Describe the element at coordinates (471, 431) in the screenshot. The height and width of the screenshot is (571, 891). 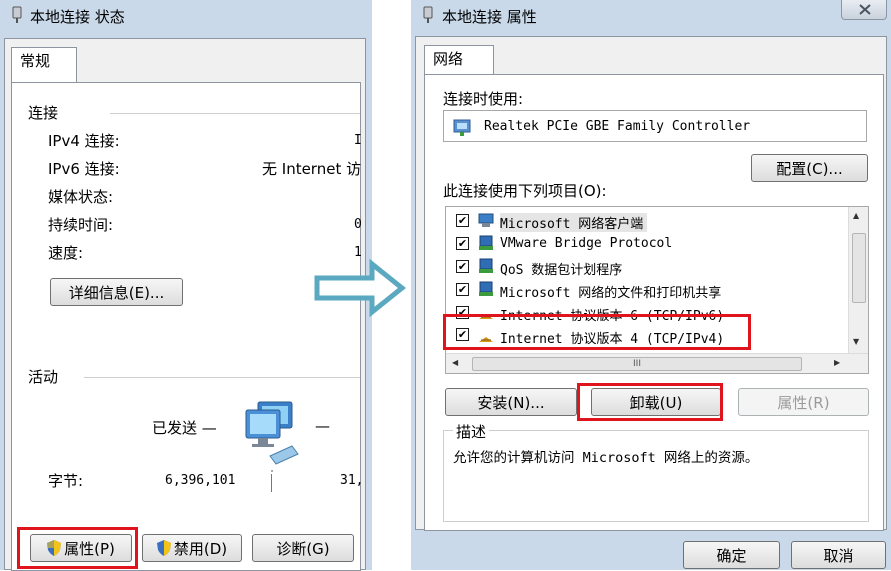
I see `description-label: 描述` at that location.